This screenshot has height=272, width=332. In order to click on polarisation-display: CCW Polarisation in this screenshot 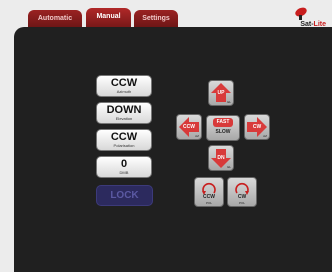, I will do `click(124, 140)`.